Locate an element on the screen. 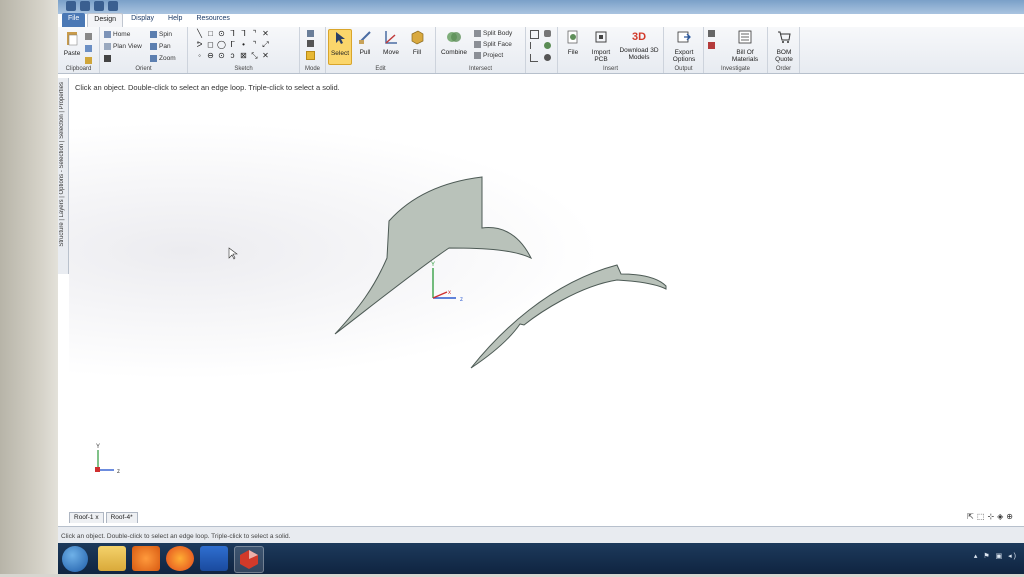 The width and height of the screenshot is (1024, 577). tab-help: Help is located at coordinates (175, 20).